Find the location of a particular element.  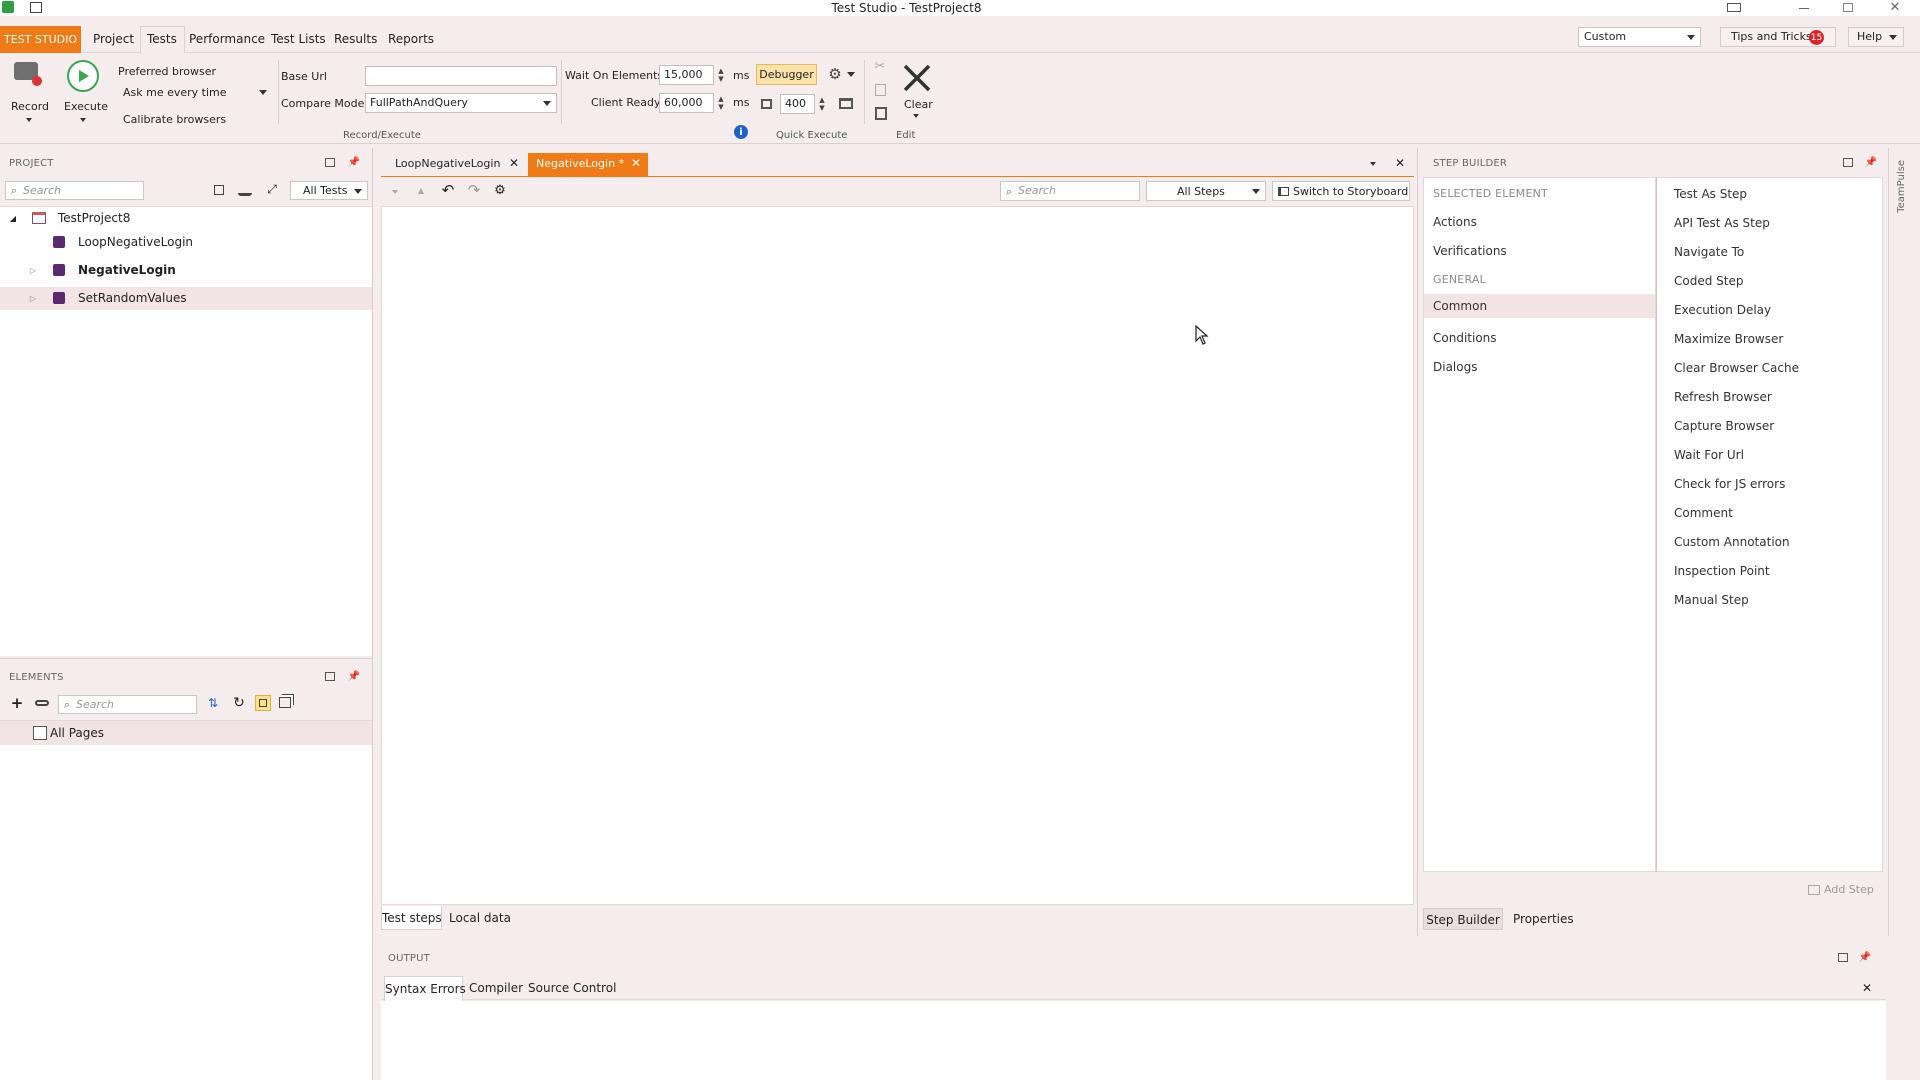

category-conditions: Conditions is located at coordinates (1465, 338).